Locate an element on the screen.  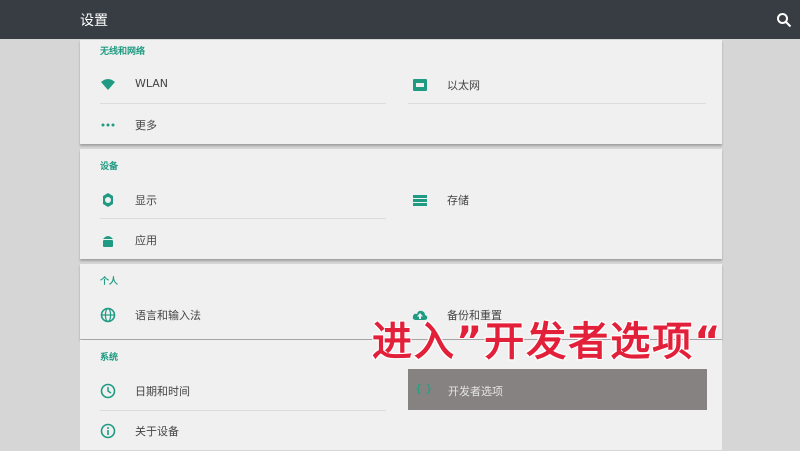
section-title-device: 设备 is located at coordinates (109, 167).